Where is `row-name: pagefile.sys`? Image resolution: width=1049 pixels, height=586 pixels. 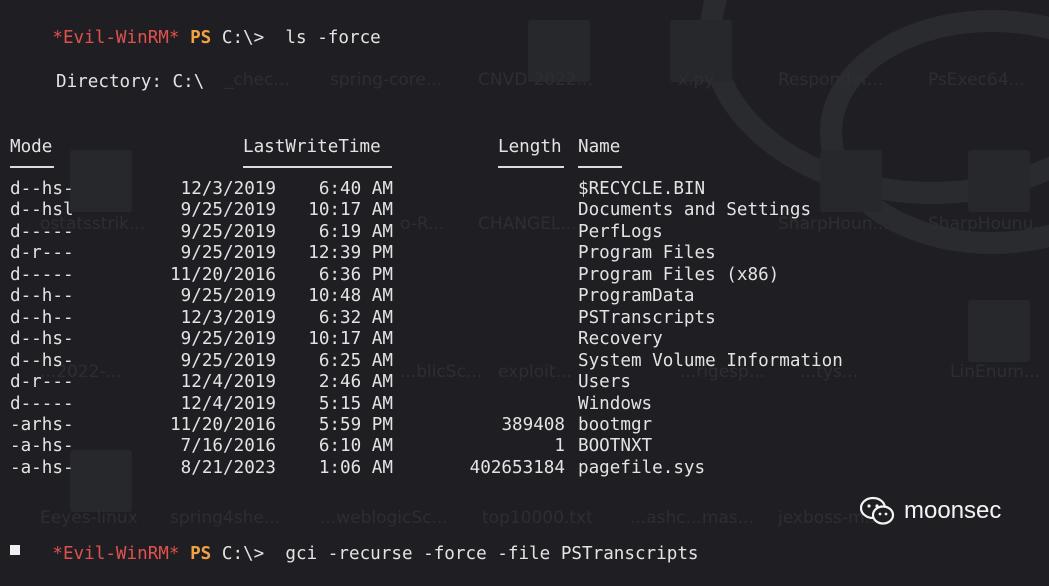
row-name: pagefile.sys is located at coordinates (642, 468).